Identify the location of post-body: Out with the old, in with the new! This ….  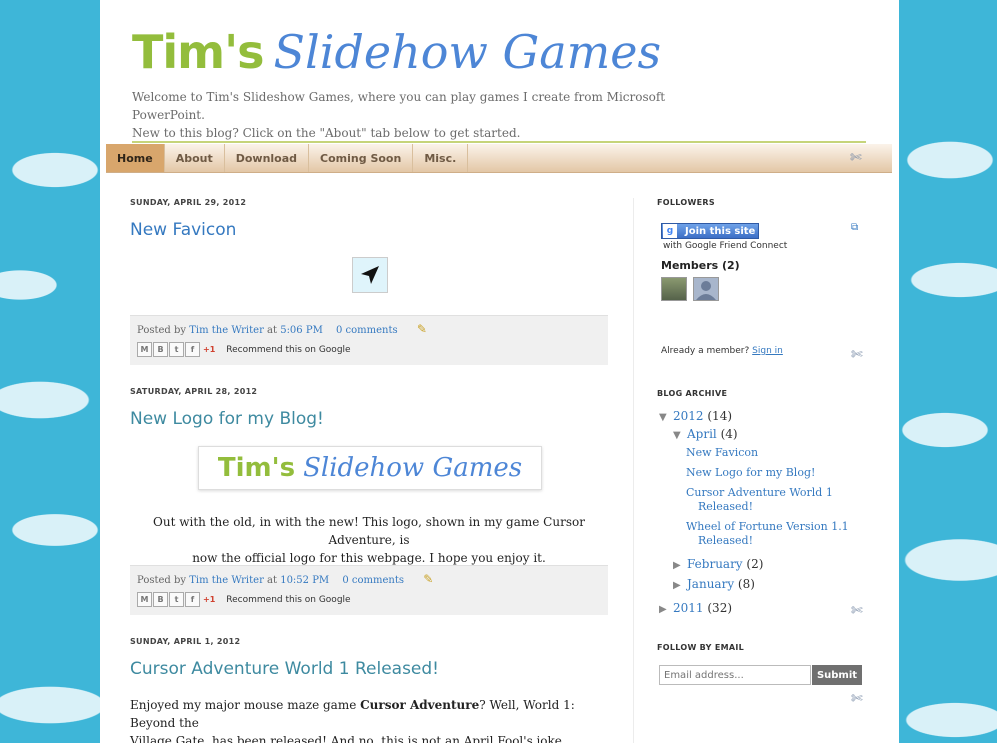
(369, 540).